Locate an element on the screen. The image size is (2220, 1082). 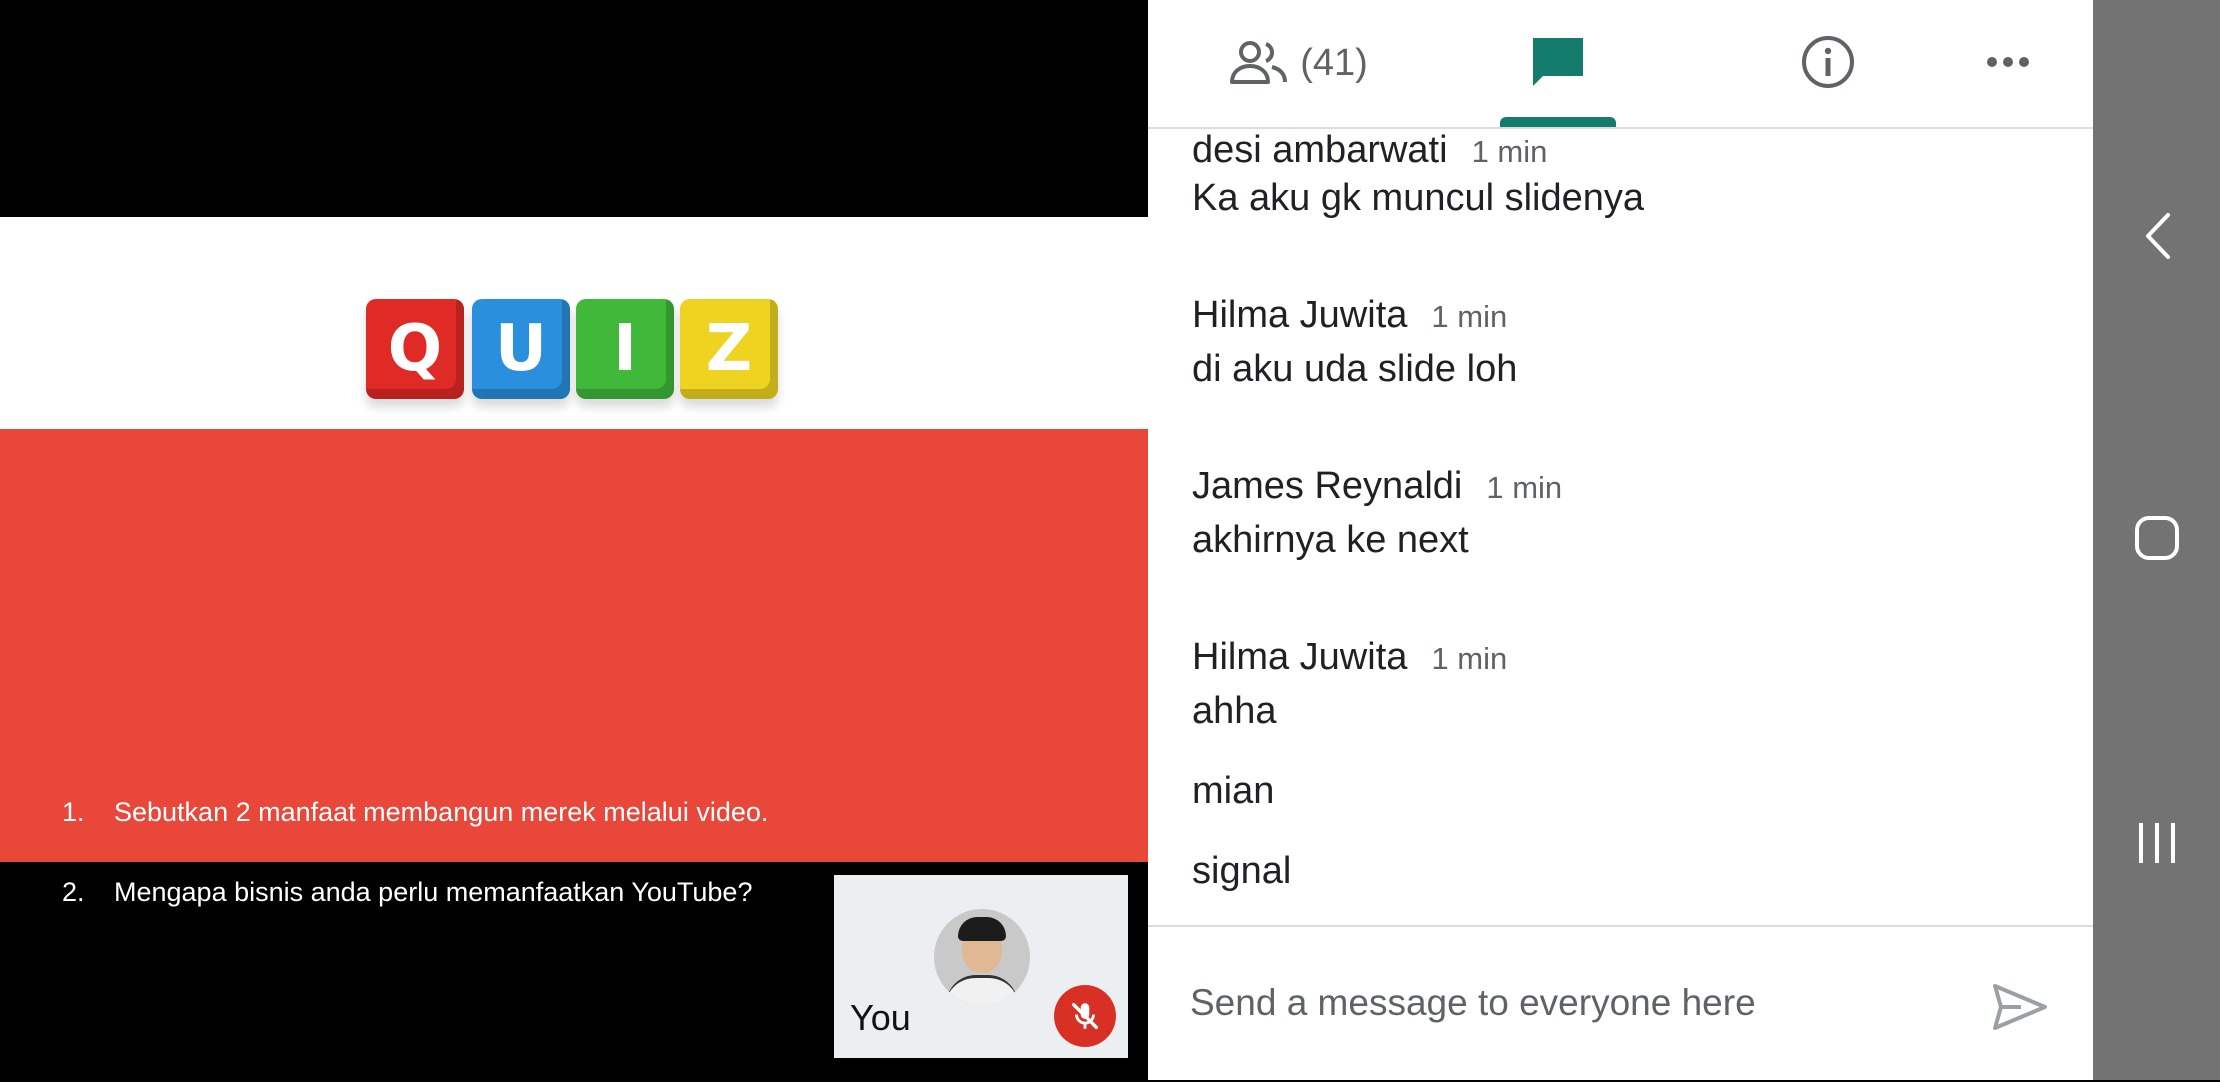
question-number: 1. is located at coordinates (73, 812).